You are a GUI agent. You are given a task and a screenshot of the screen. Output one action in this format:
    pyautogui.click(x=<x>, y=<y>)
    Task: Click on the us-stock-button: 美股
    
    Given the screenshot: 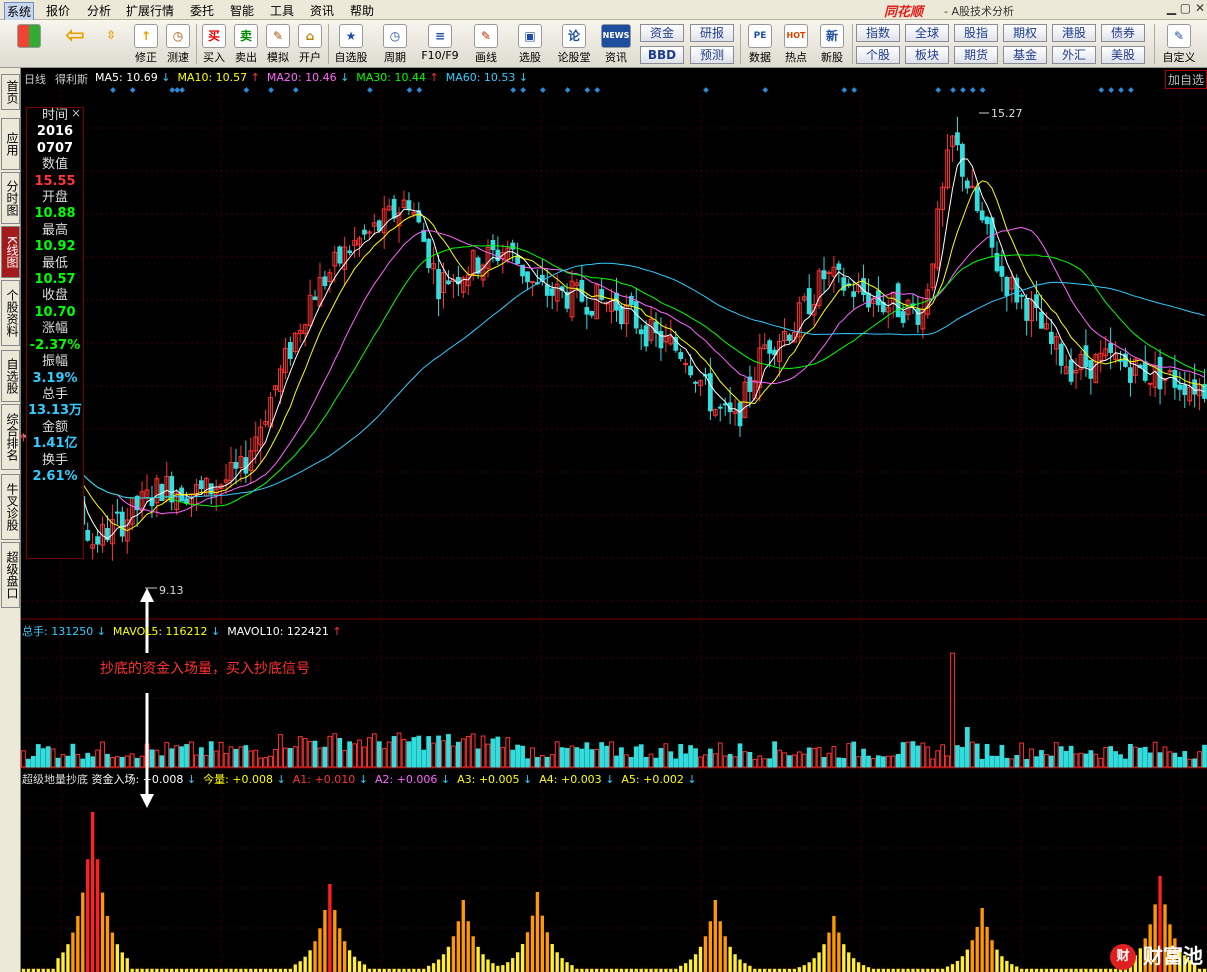 What is the action you would take?
    pyautogui.click(x=1123, y=55)
    